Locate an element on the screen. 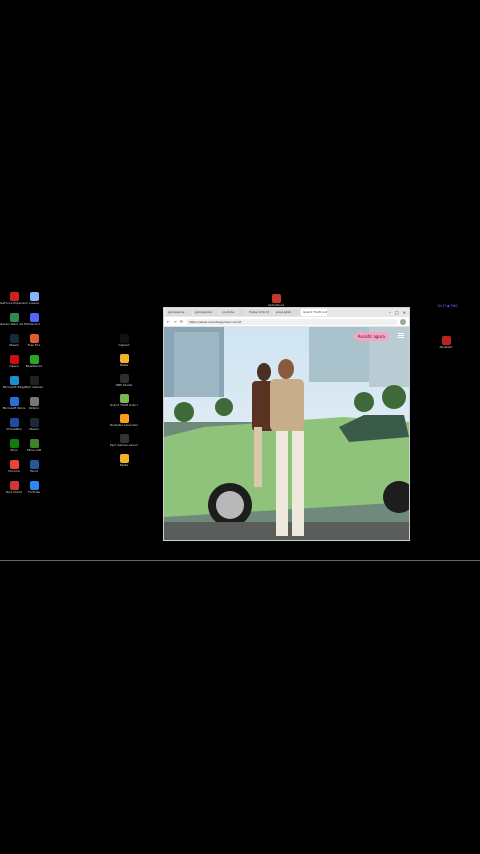  desktop-icon-label: Steam is located at coordinates (34, 429).